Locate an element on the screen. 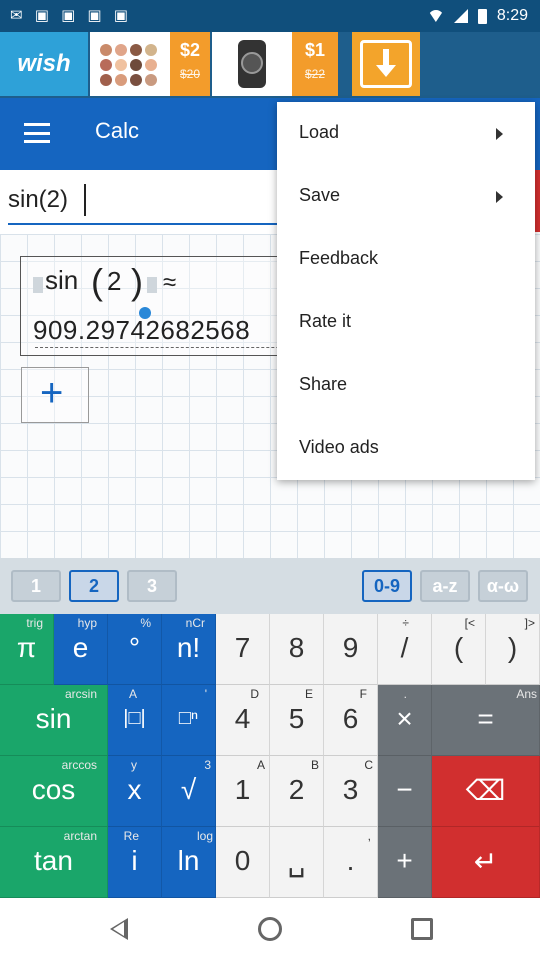 The image size is (540, 960). key-tan: tan arctan is located at coordinates (54, 862).